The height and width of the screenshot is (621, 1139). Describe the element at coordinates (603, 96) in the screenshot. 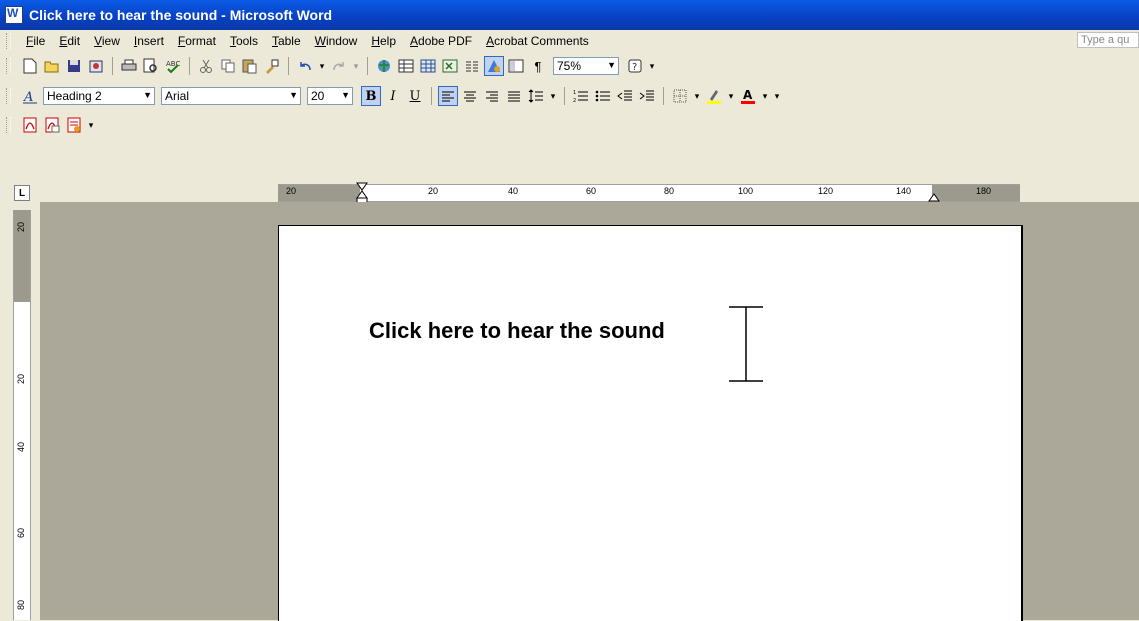

I see `bullets-icon` at that location.